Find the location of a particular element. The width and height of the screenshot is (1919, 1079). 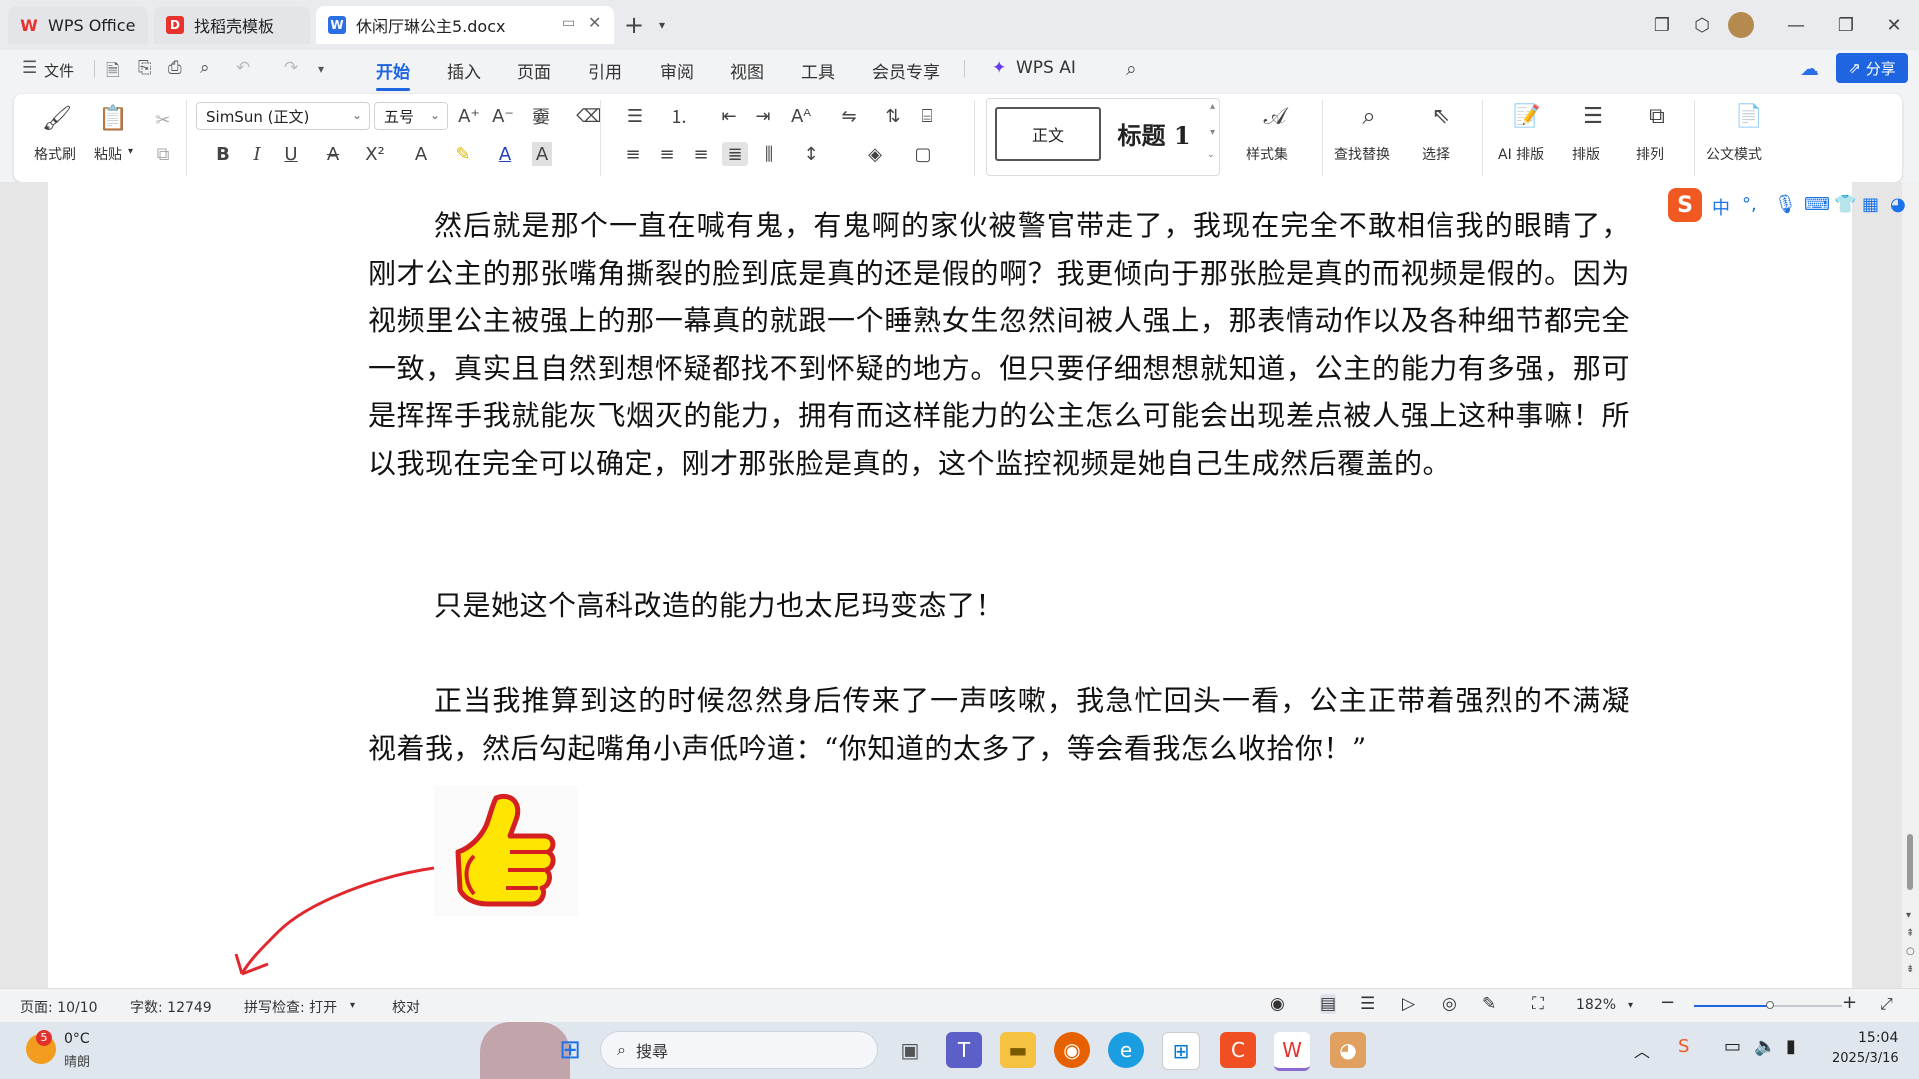

paragraph-shading-icon: ◈ is located at coordinates (875, 154).